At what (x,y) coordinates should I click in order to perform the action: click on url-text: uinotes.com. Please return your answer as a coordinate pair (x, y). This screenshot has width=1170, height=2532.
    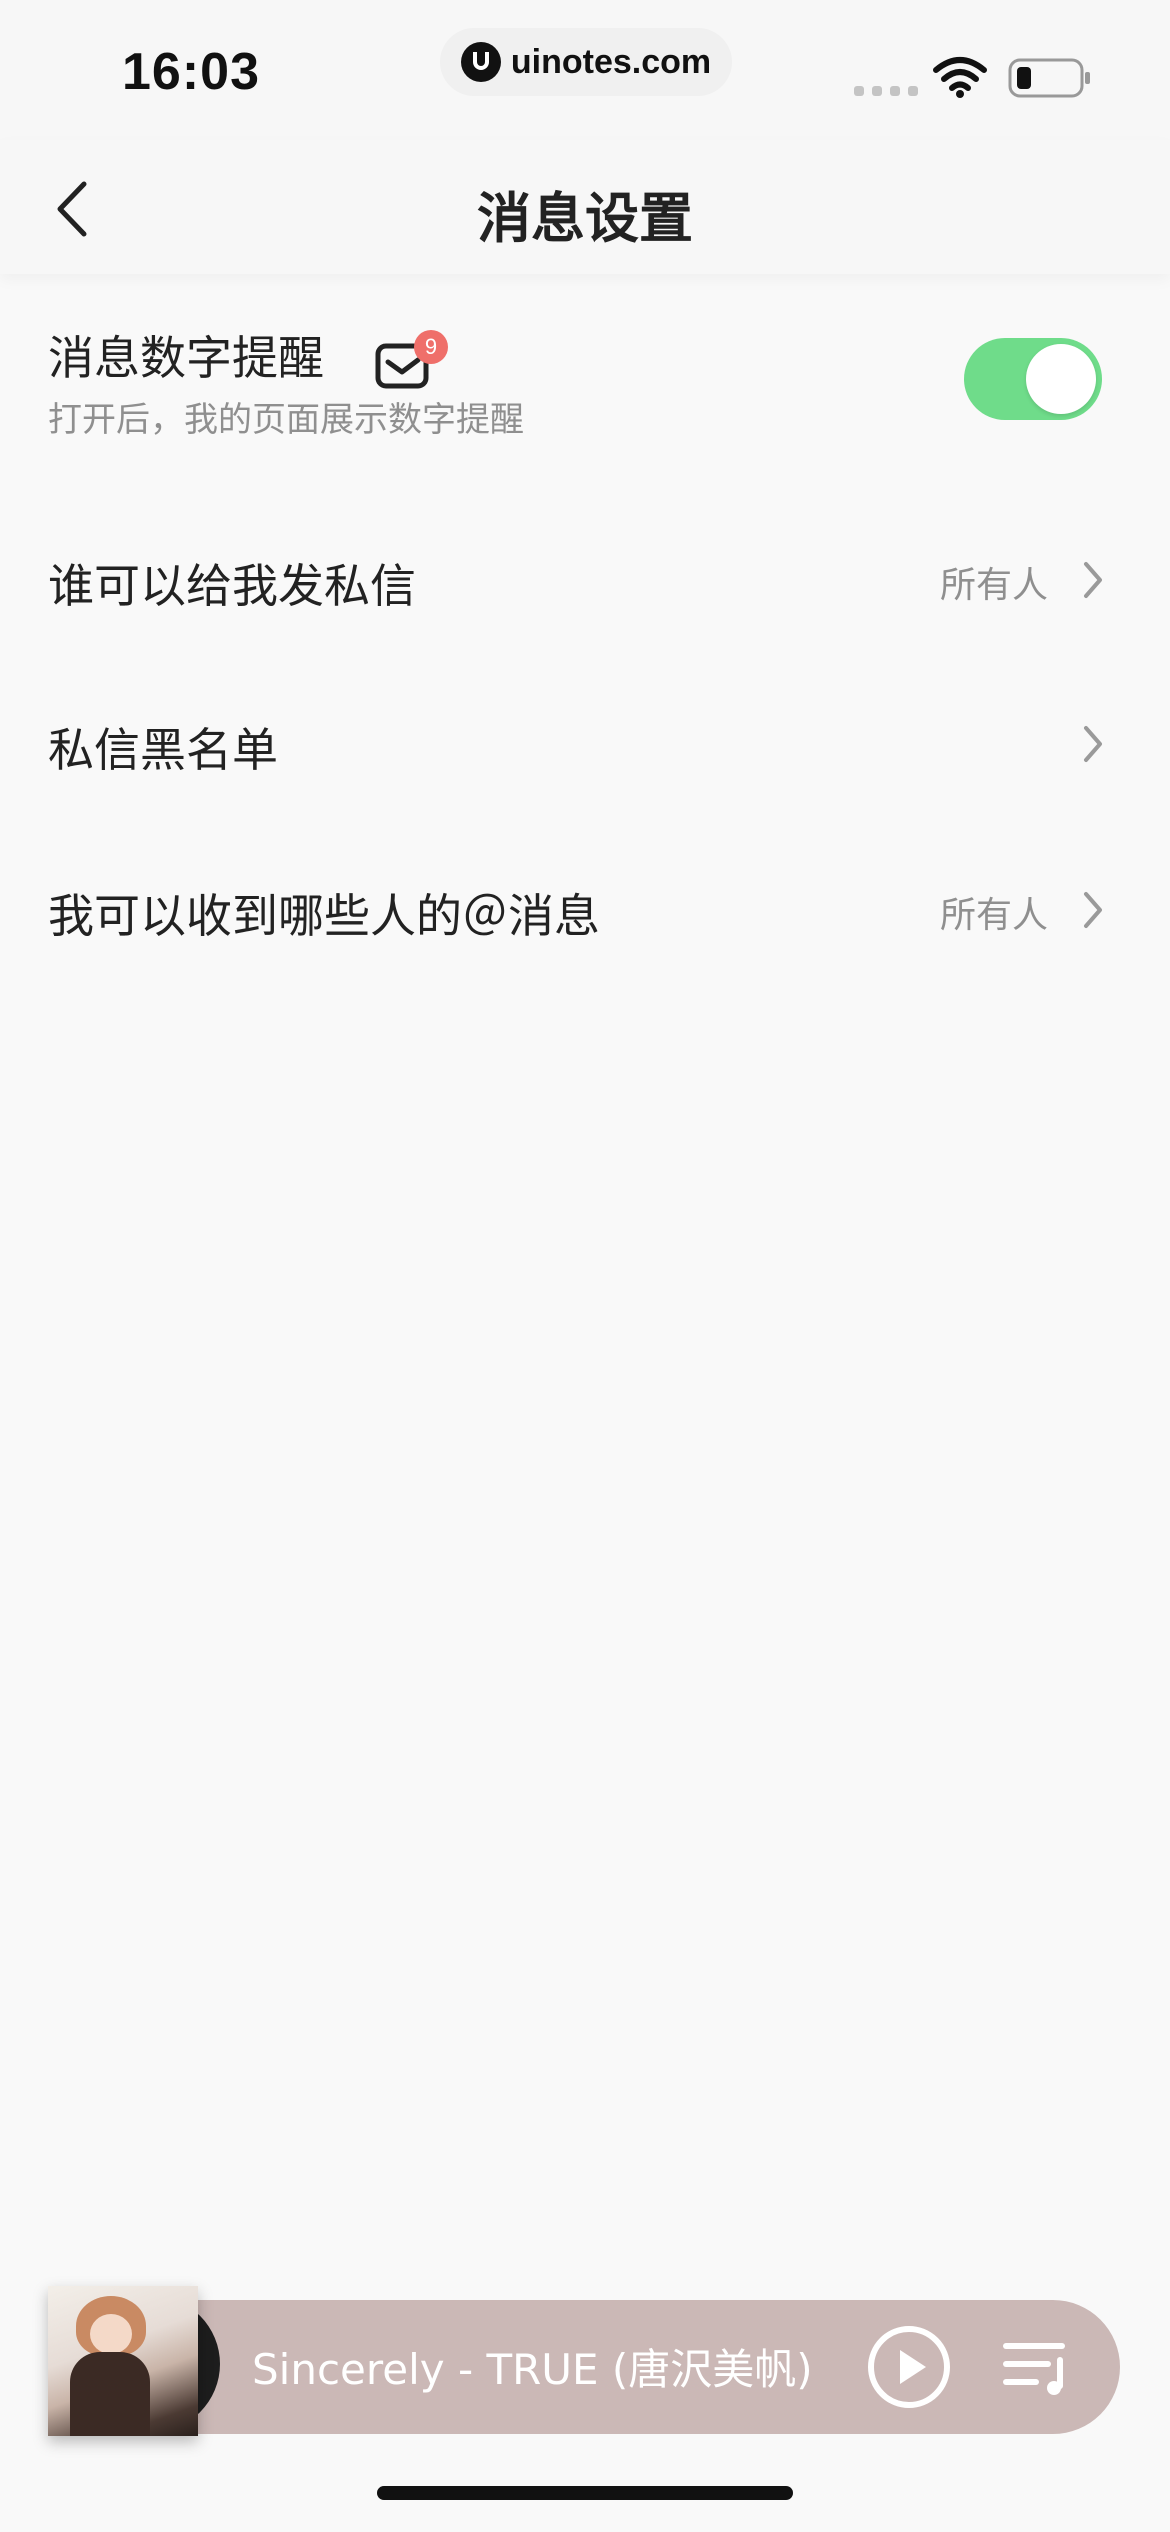
    Looking at the image, I should click on (611, 61).